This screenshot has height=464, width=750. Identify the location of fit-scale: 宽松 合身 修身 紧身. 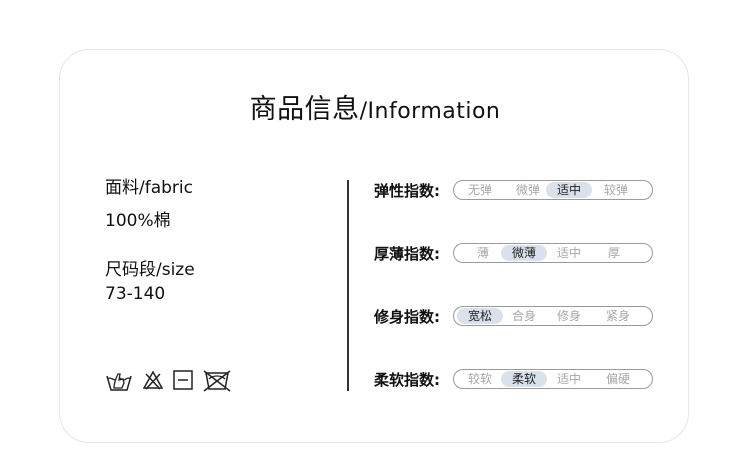
(553, 316).